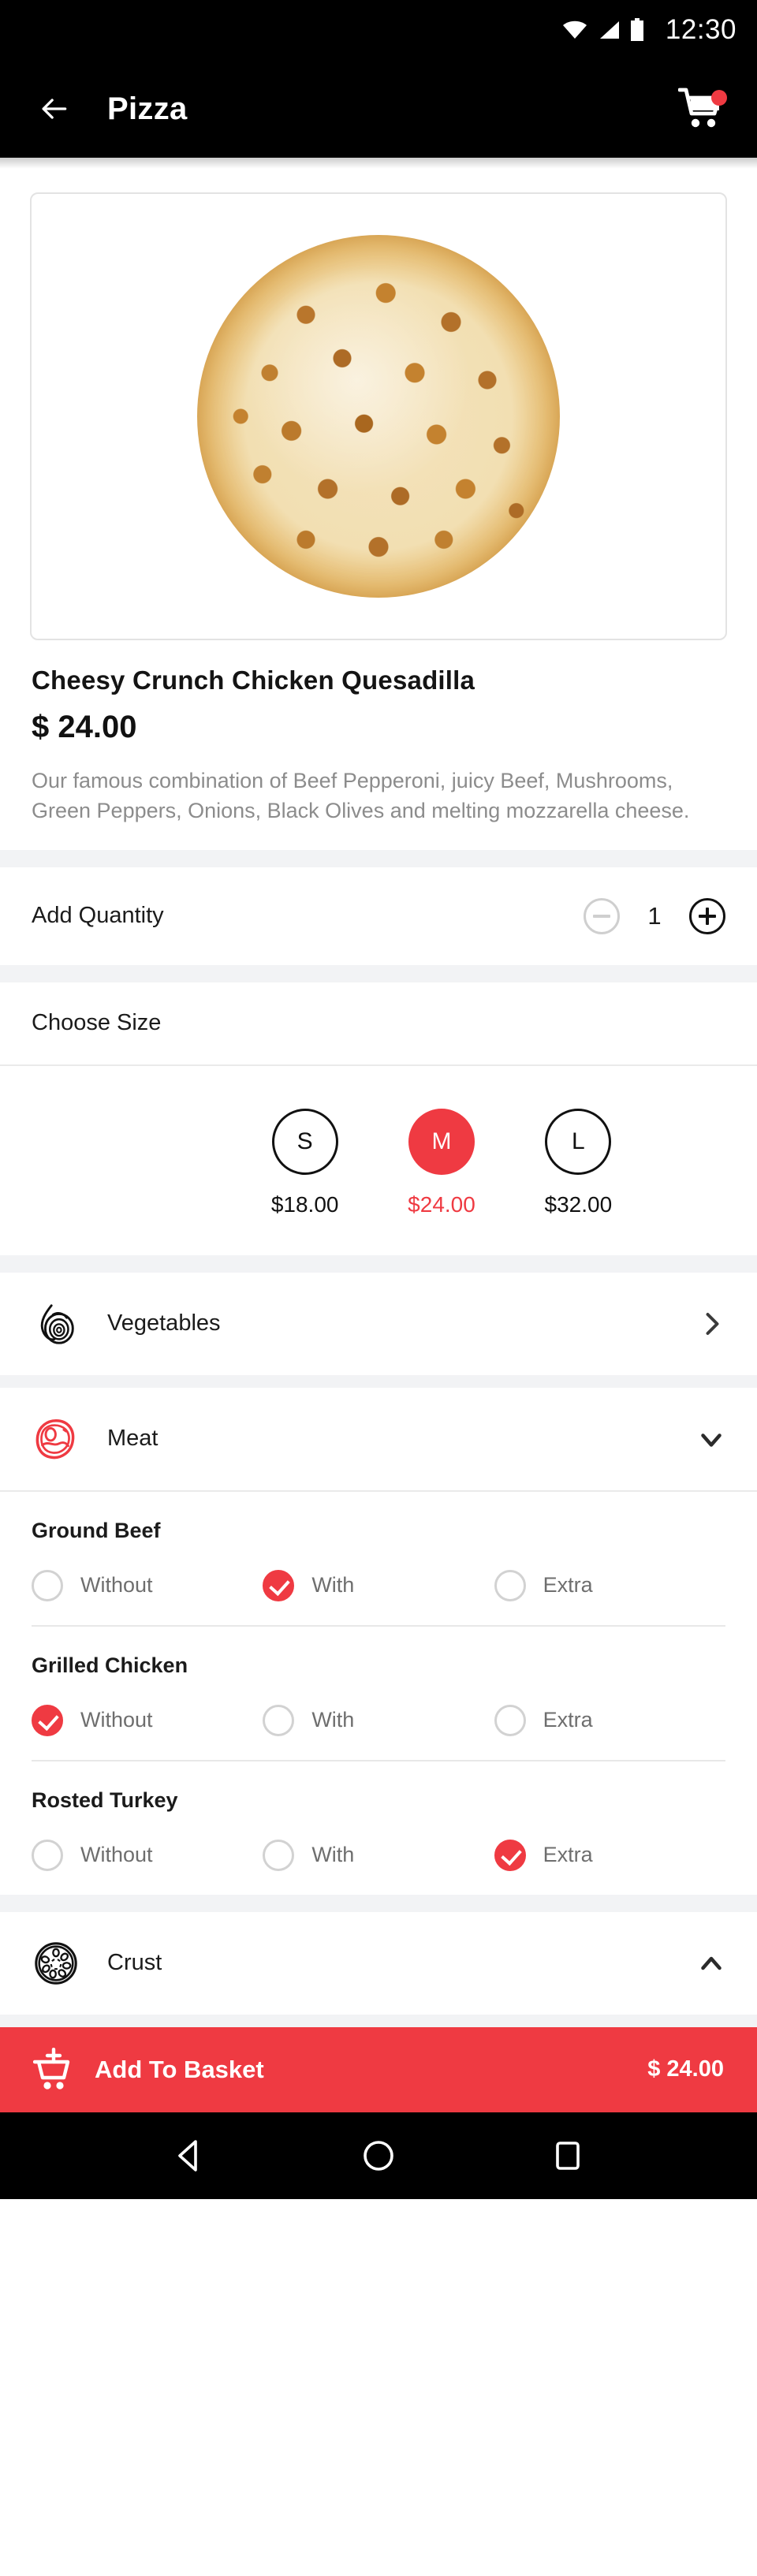 This screenshot has width=757, height=2576. Describe the element at coordinates (378, 109) in the screenshot. I see `app-bar: Pizza` at that location.